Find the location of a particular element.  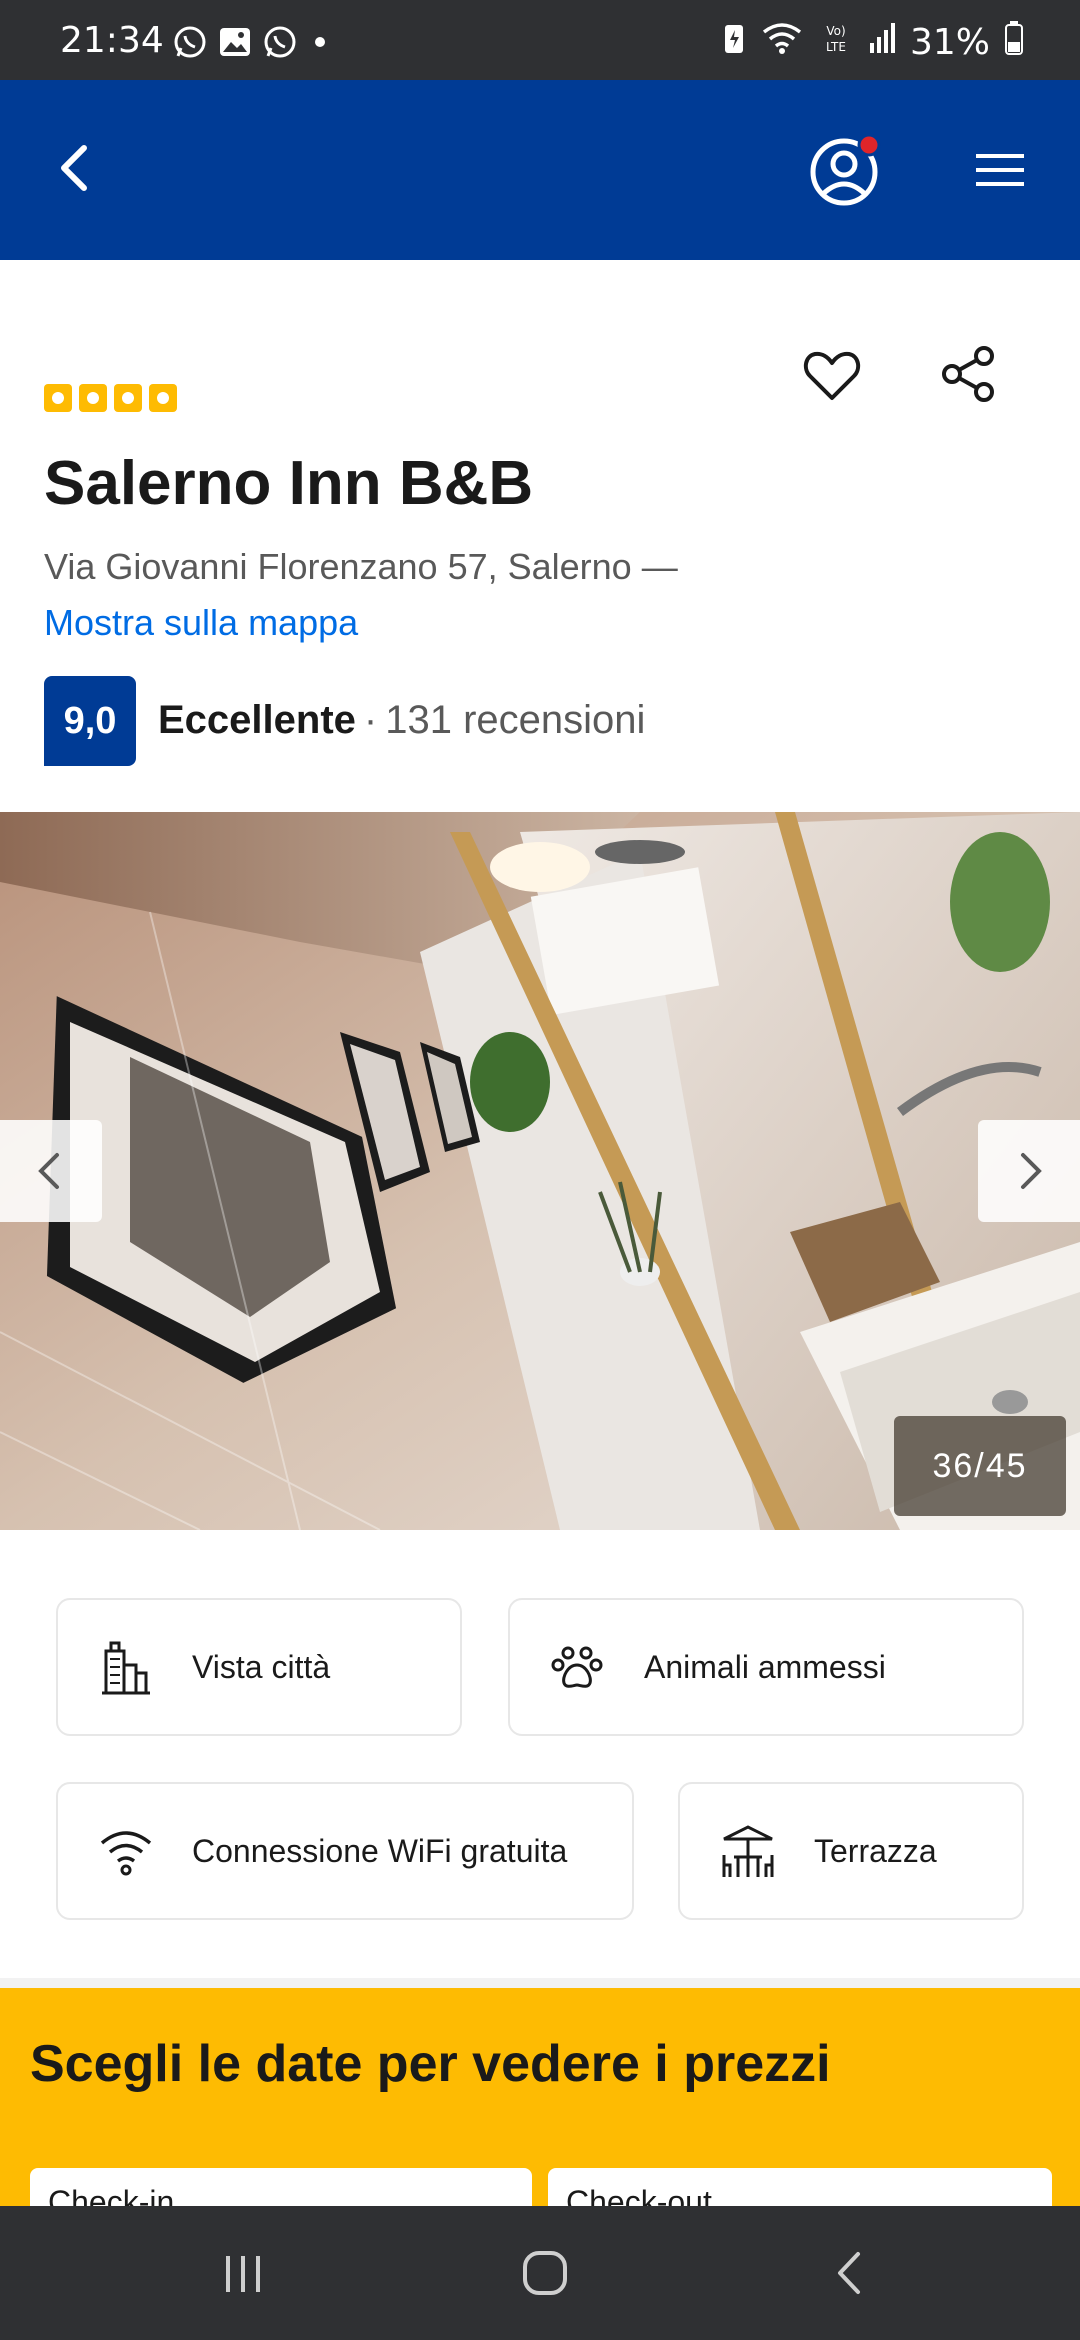

svg-text: LTE is located at coordinates (836, 47).